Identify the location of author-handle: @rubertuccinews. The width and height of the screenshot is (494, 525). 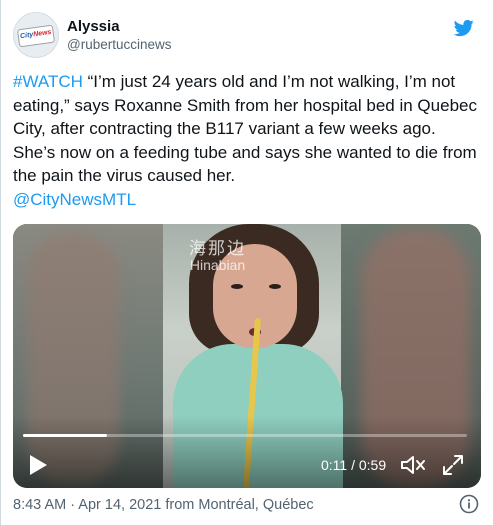
(119, 45).